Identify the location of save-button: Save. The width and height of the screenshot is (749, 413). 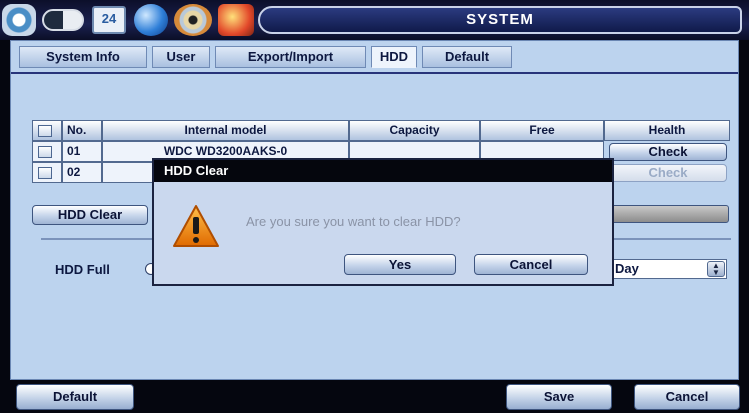
(559, 397).